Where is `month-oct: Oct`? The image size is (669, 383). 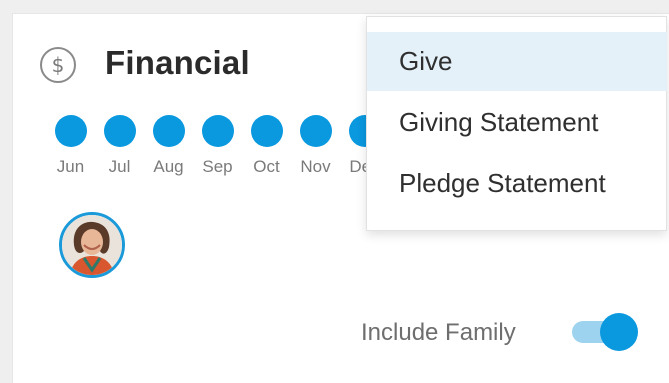 month-oct: Oct is located at coordinates (266, 146).